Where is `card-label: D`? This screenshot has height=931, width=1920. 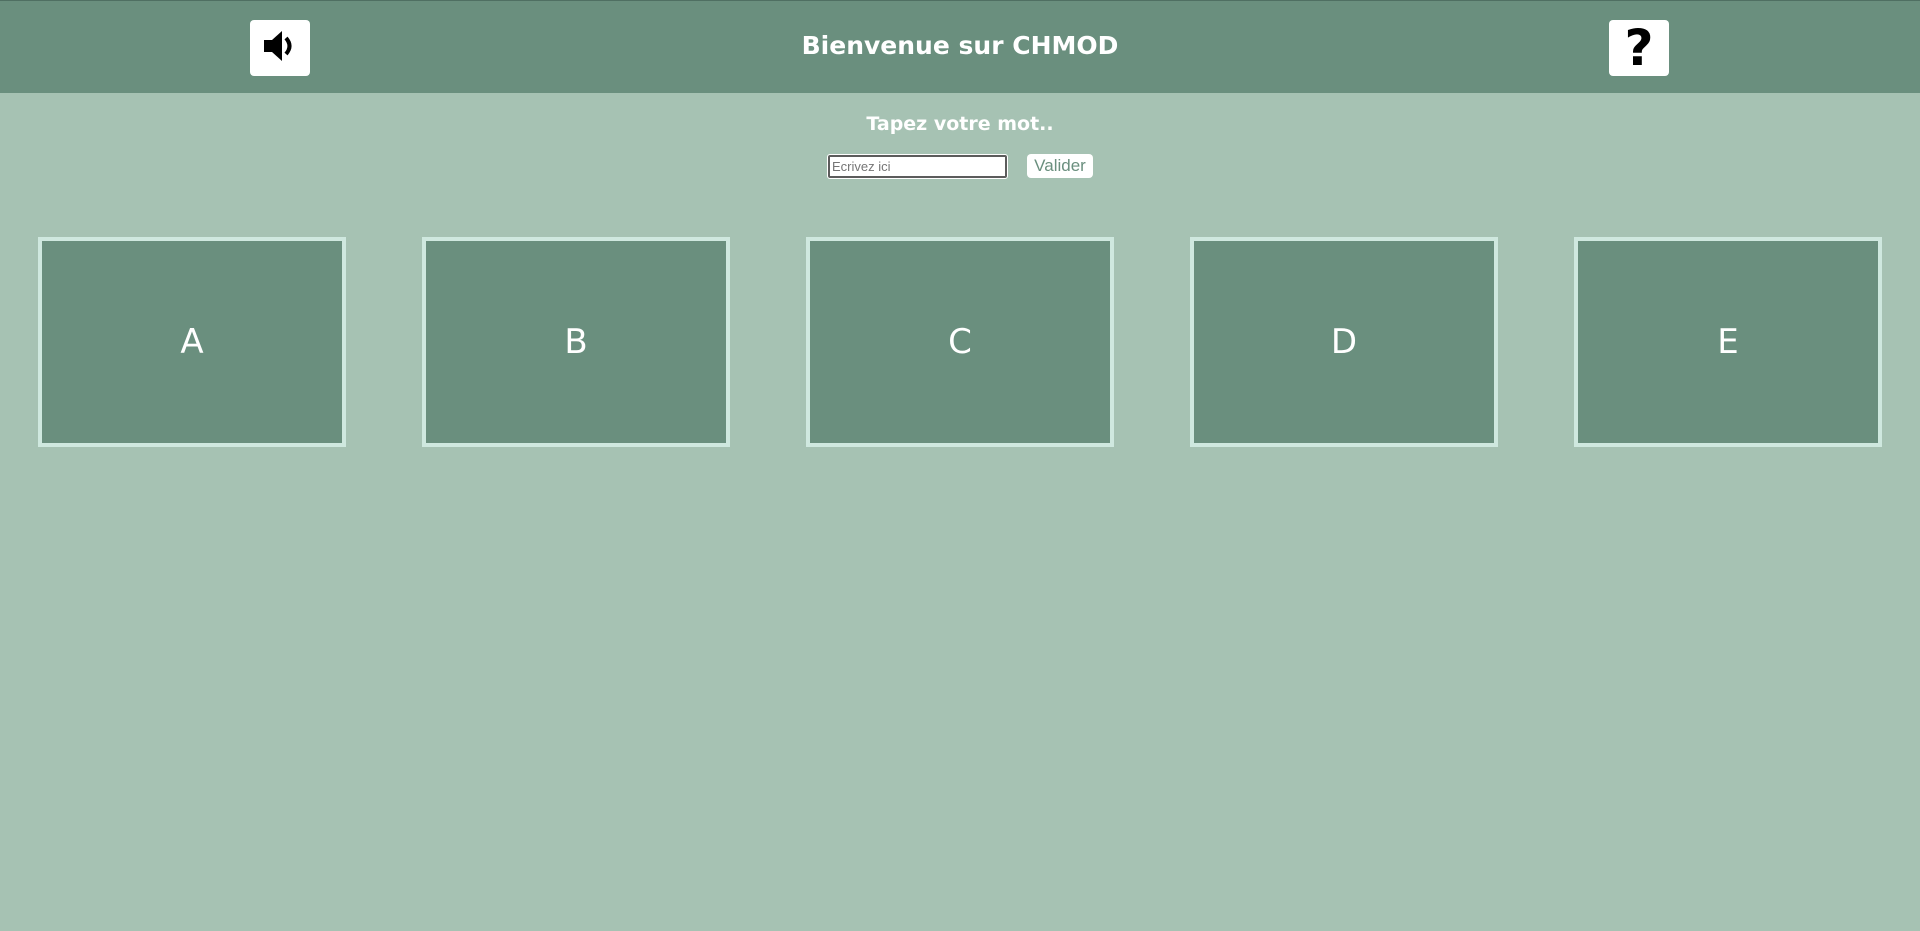
card-label: D is located at coordinates (1344, 342).